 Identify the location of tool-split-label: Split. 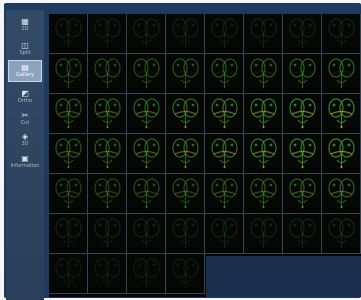
(25, 52).